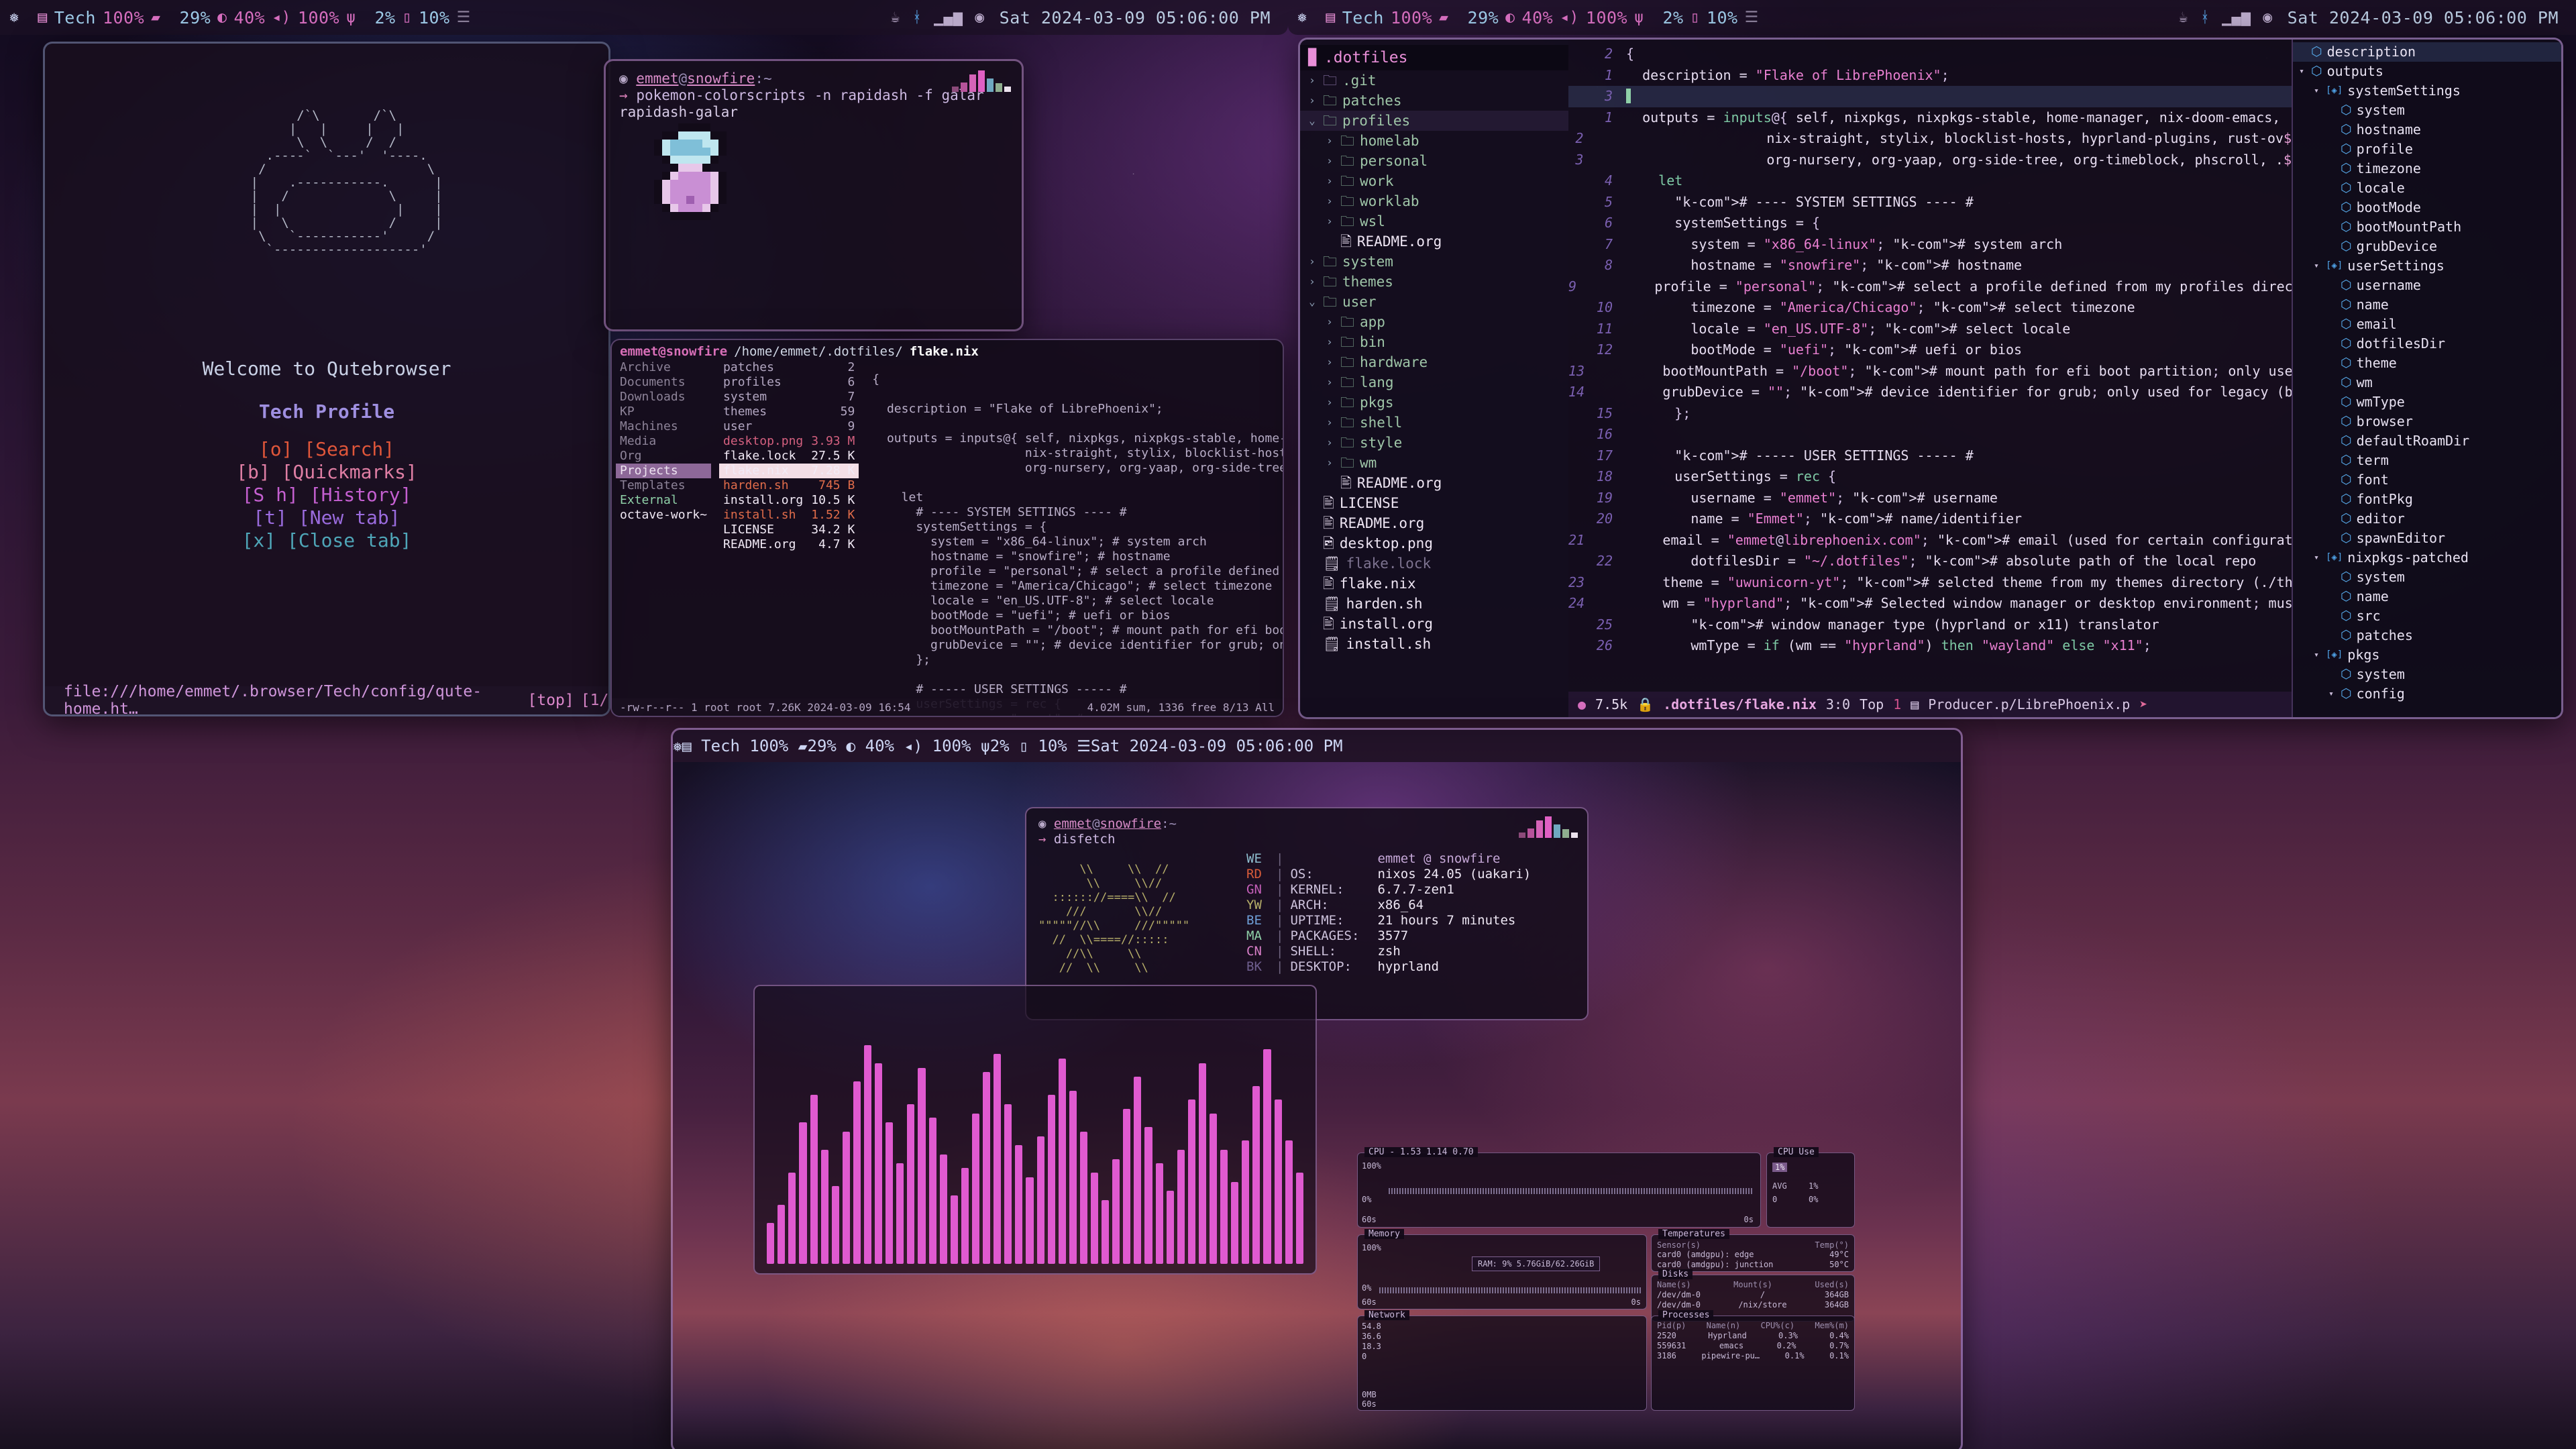 The image size is (2576, 1449). Describe the element at coordinates (2427, 421) in the screenshot. I see `imenu-outline-row: ⬡ browser` at that location.